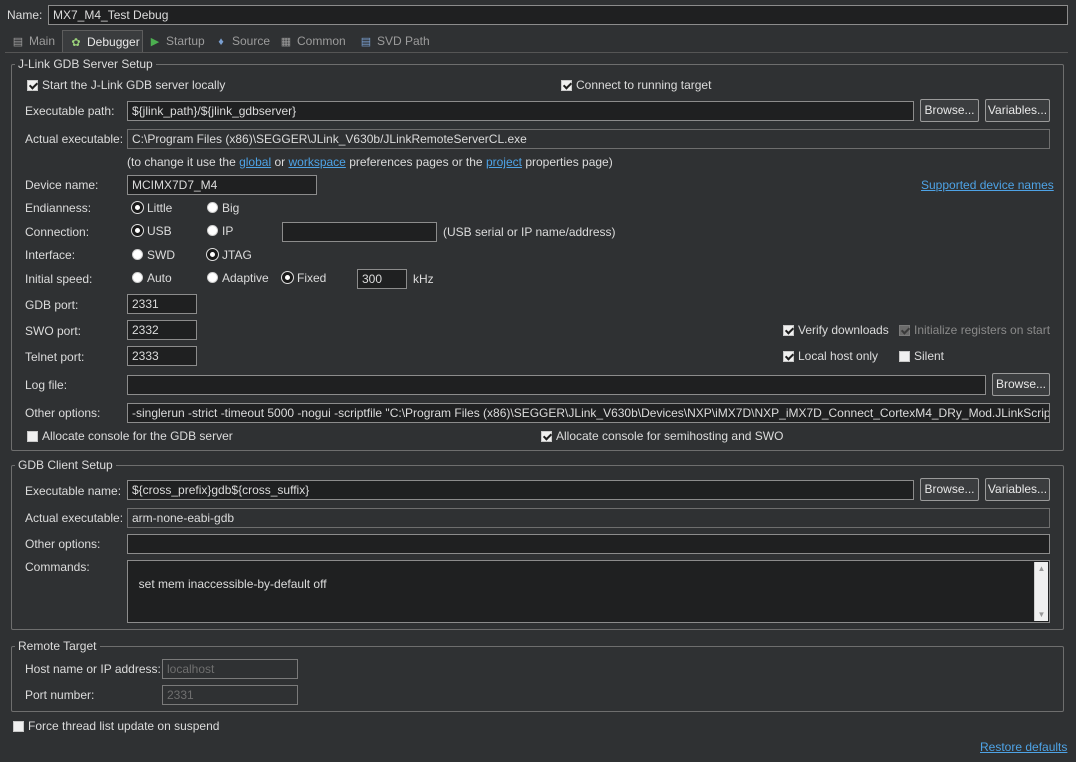 Image resolution: width=1076 pixels, height=762 pixels. What do you see at coordinates (160, 208) in the screenshot?
I see `endian-little-label: Little` at bounding box center [160, 208].